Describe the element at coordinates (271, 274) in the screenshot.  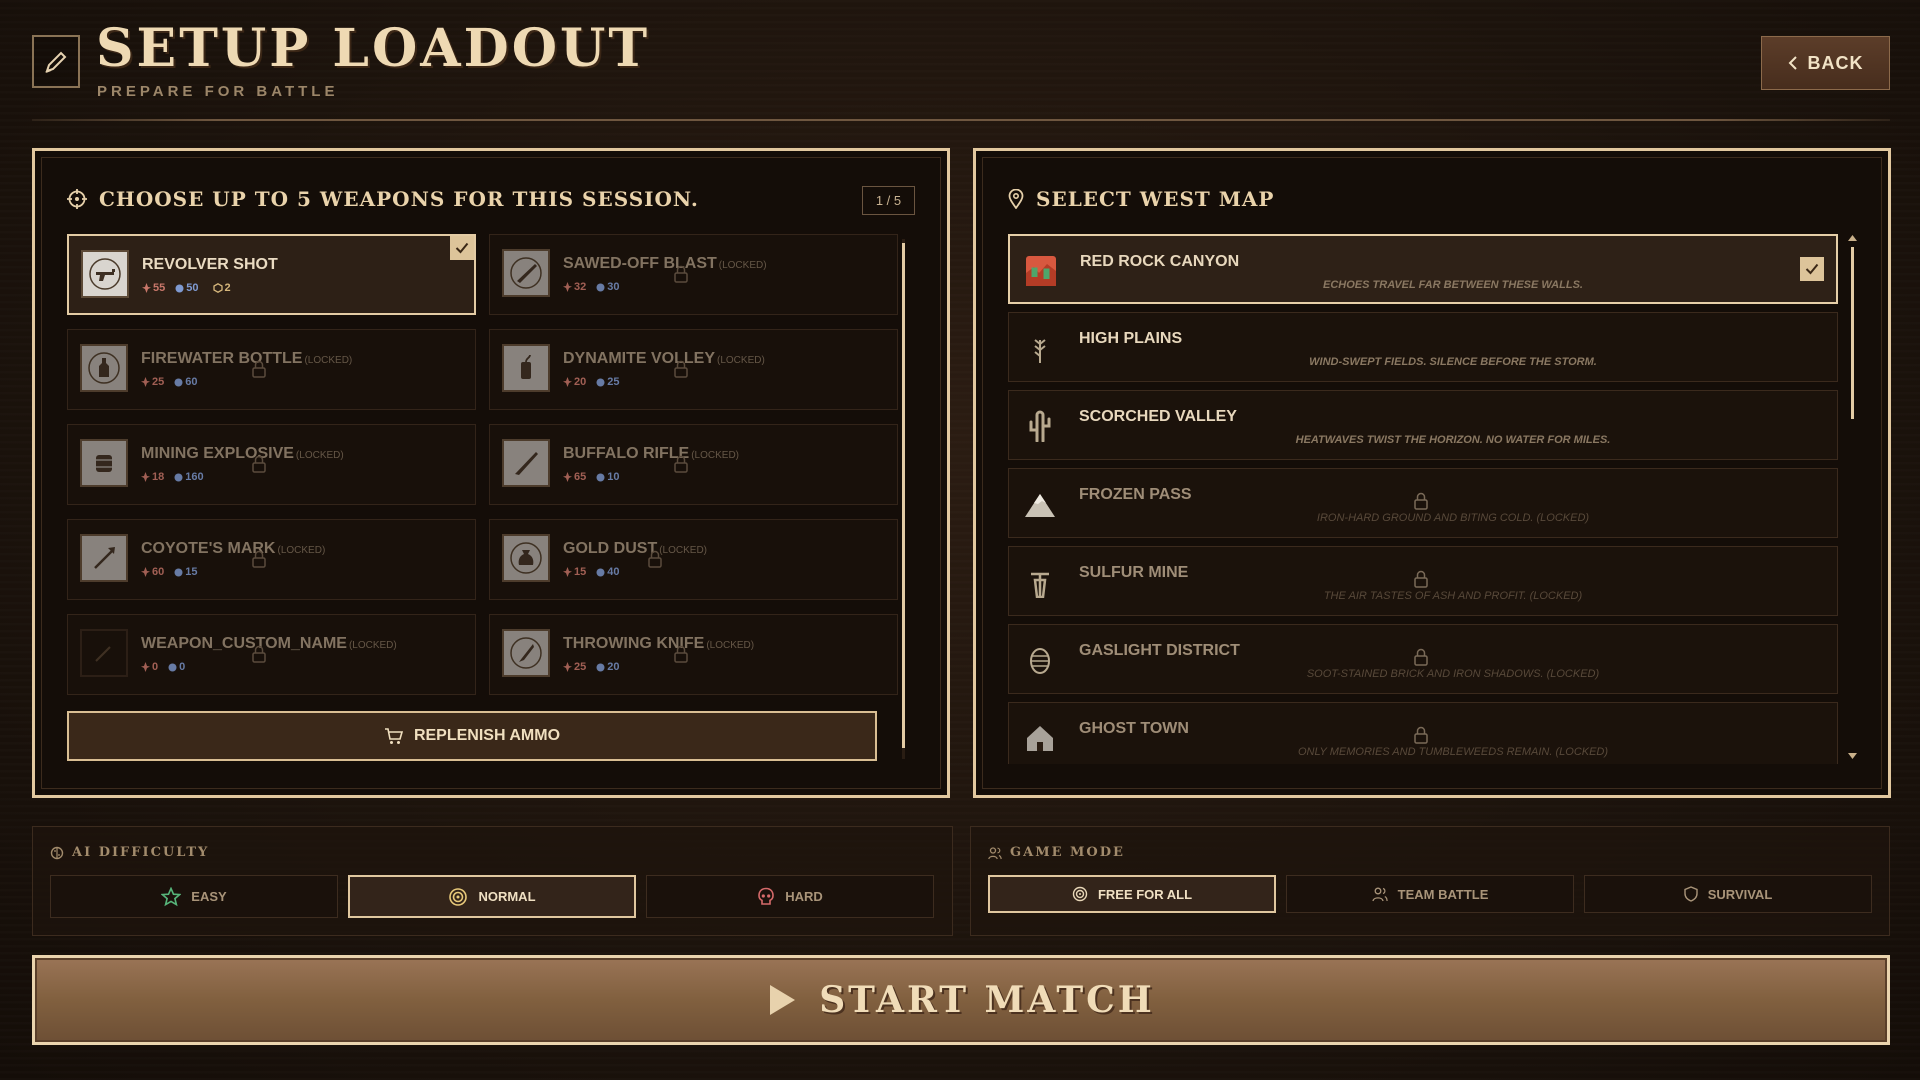
I see `weapon-card: REVOLVER SHOT 55 50 2` at that location.